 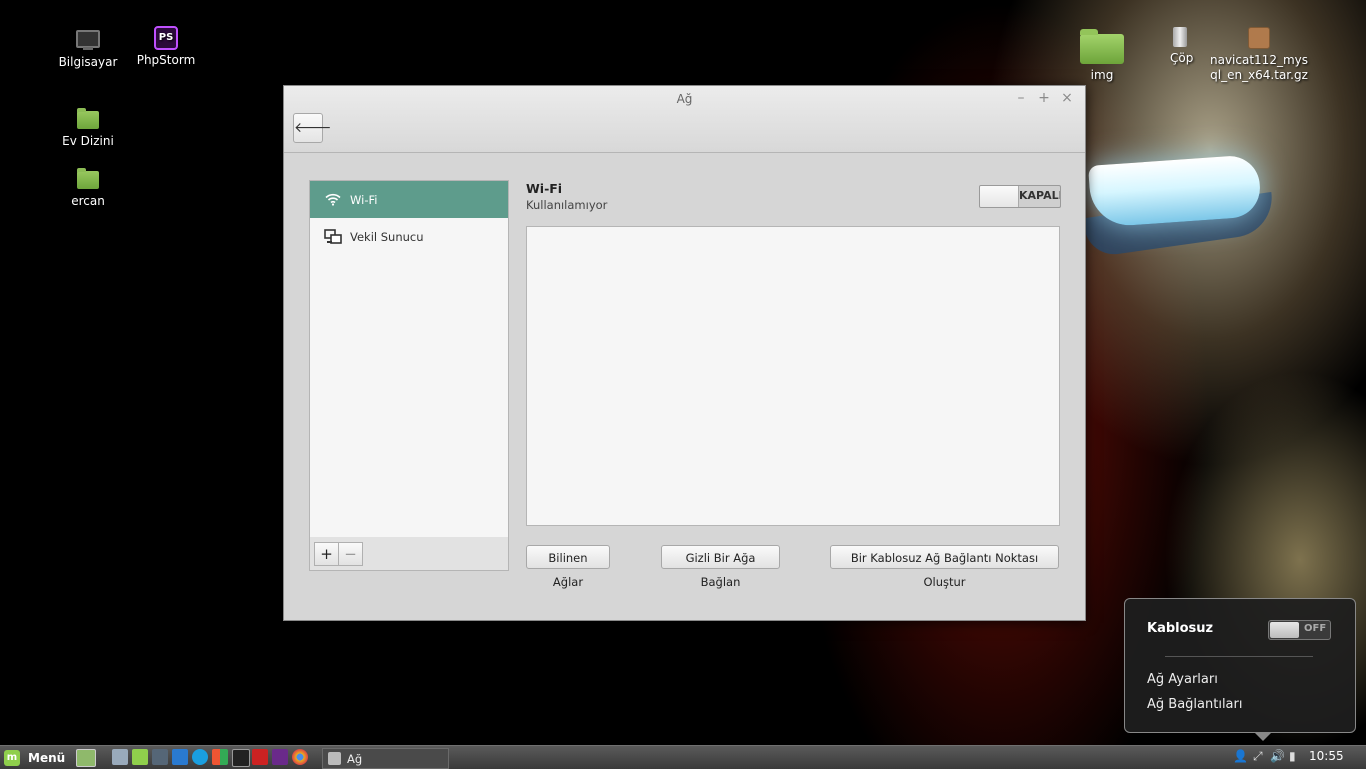 I want to click on taskbar: m Menü Ağ 👤 ⤢ 🔊 ▮ 10:55, so click(x=683, y=757).